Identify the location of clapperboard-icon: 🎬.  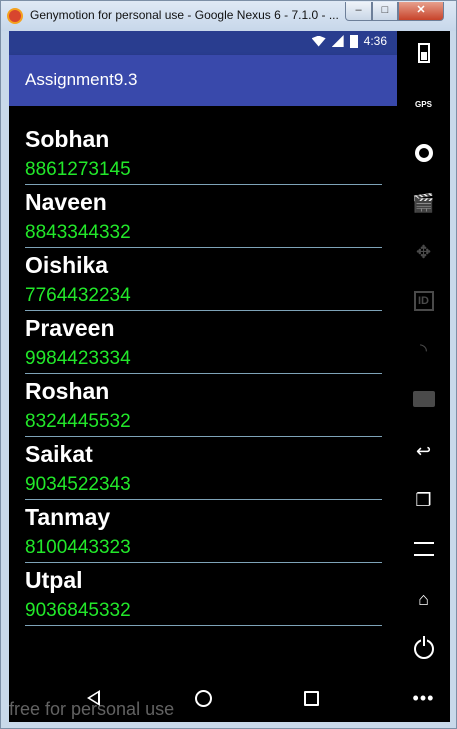
(423, 202).